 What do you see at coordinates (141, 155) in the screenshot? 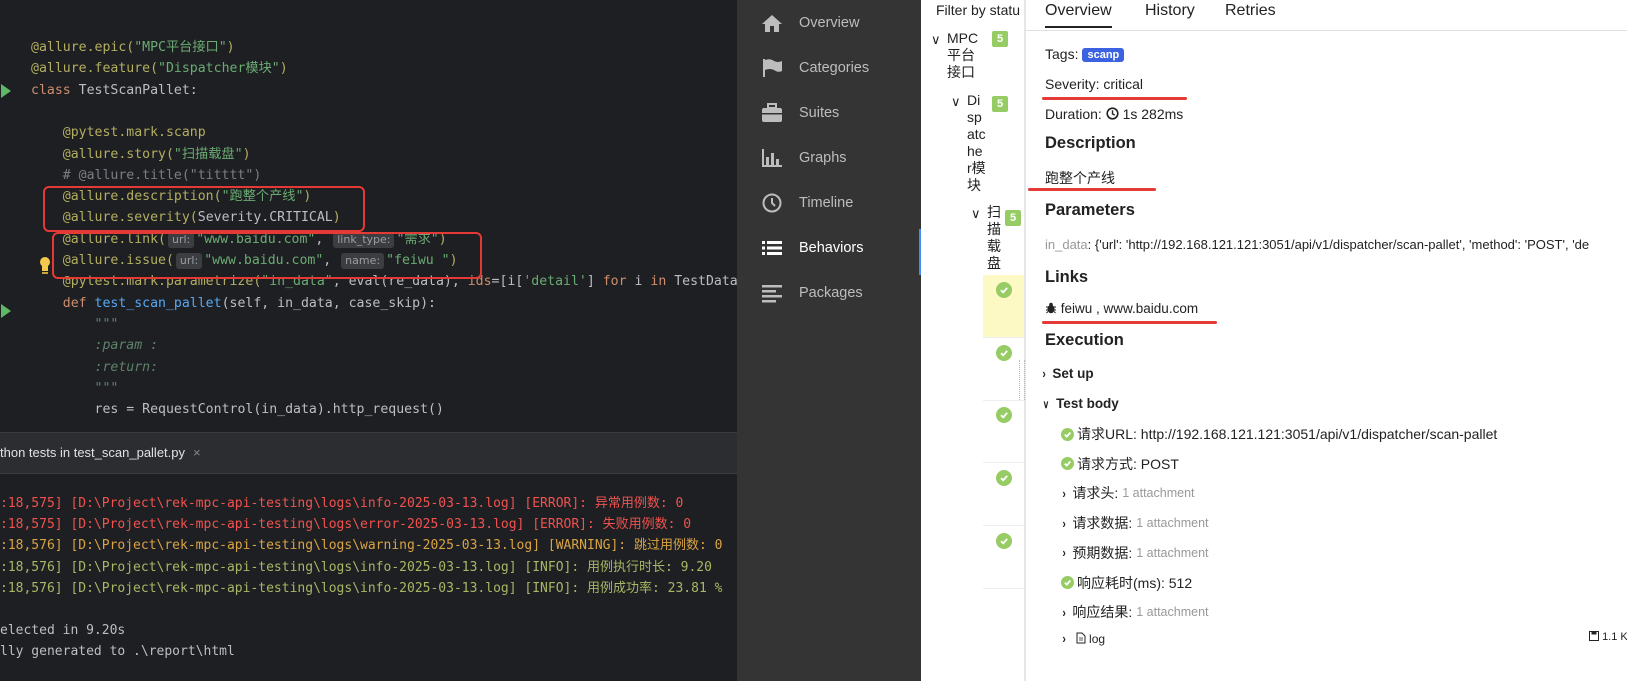
I see `code-line: @allure.story("扫描载盘")` at bounding box center [141, 155].